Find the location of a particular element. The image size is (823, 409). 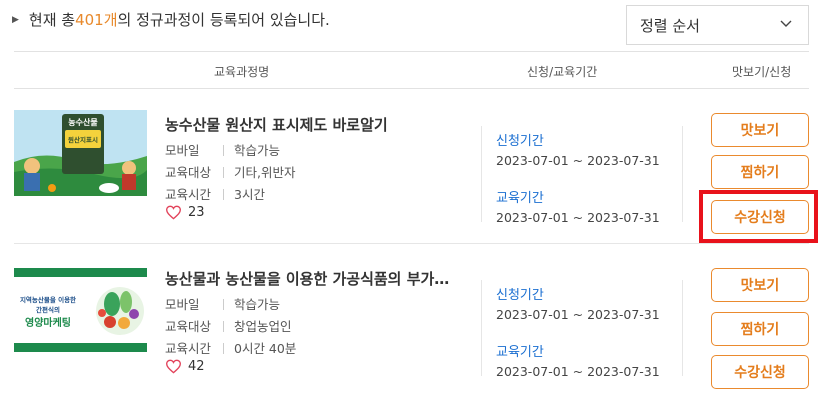

column-header-course-name: 교육과정명 is located at coordinates (242, 72).